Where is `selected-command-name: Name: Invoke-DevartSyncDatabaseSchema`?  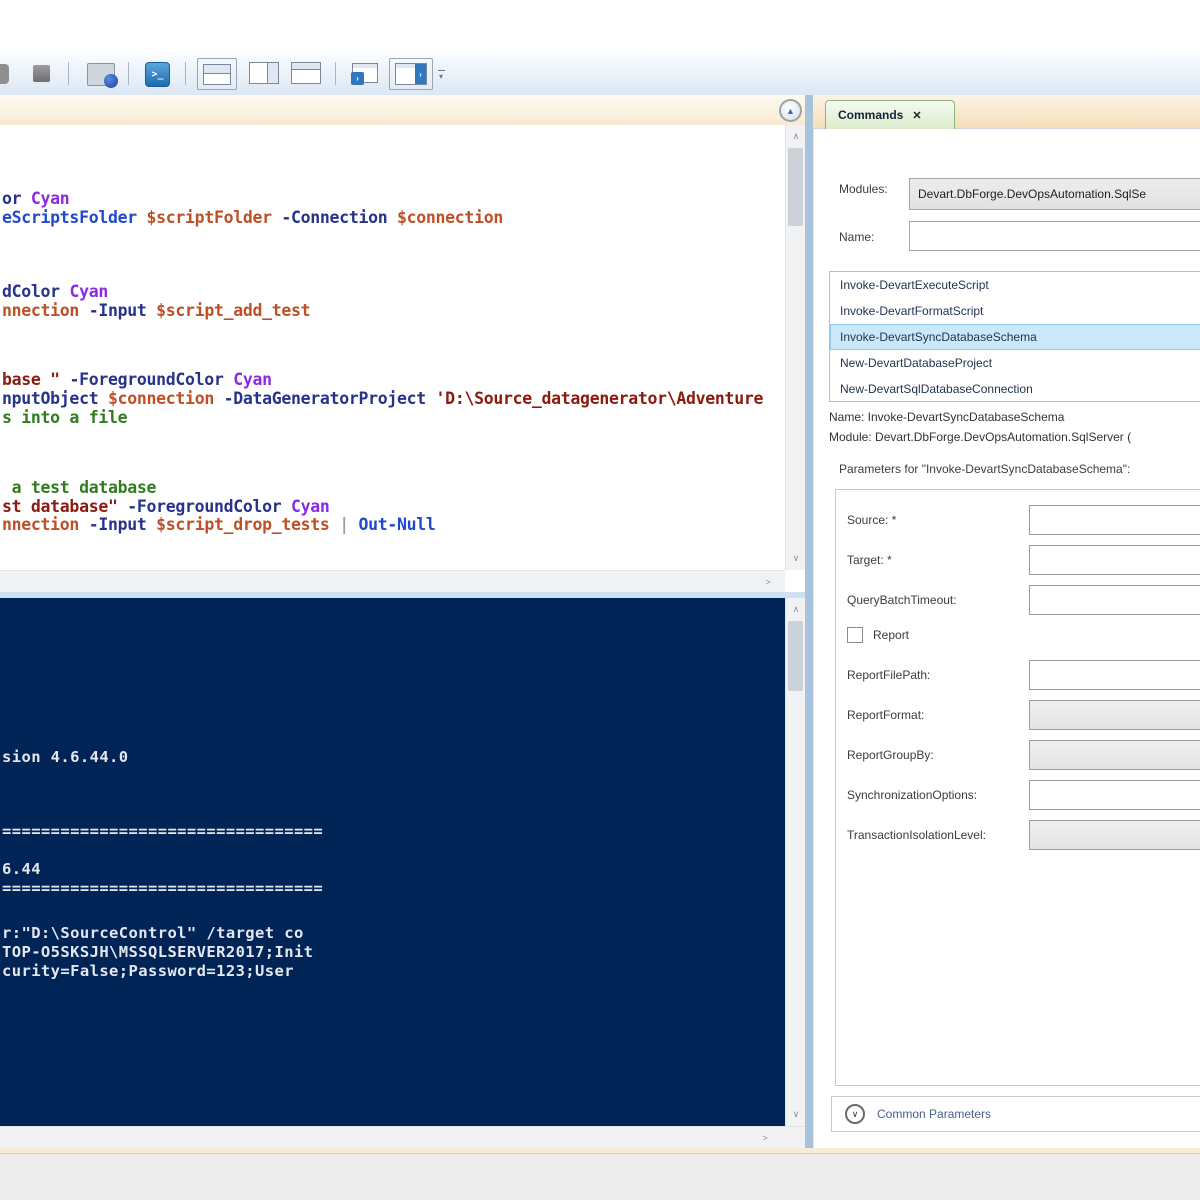 selected-command-name: Name: Invoke-DevartSyncDatabaseSchema is located at coordinates (947, 417).